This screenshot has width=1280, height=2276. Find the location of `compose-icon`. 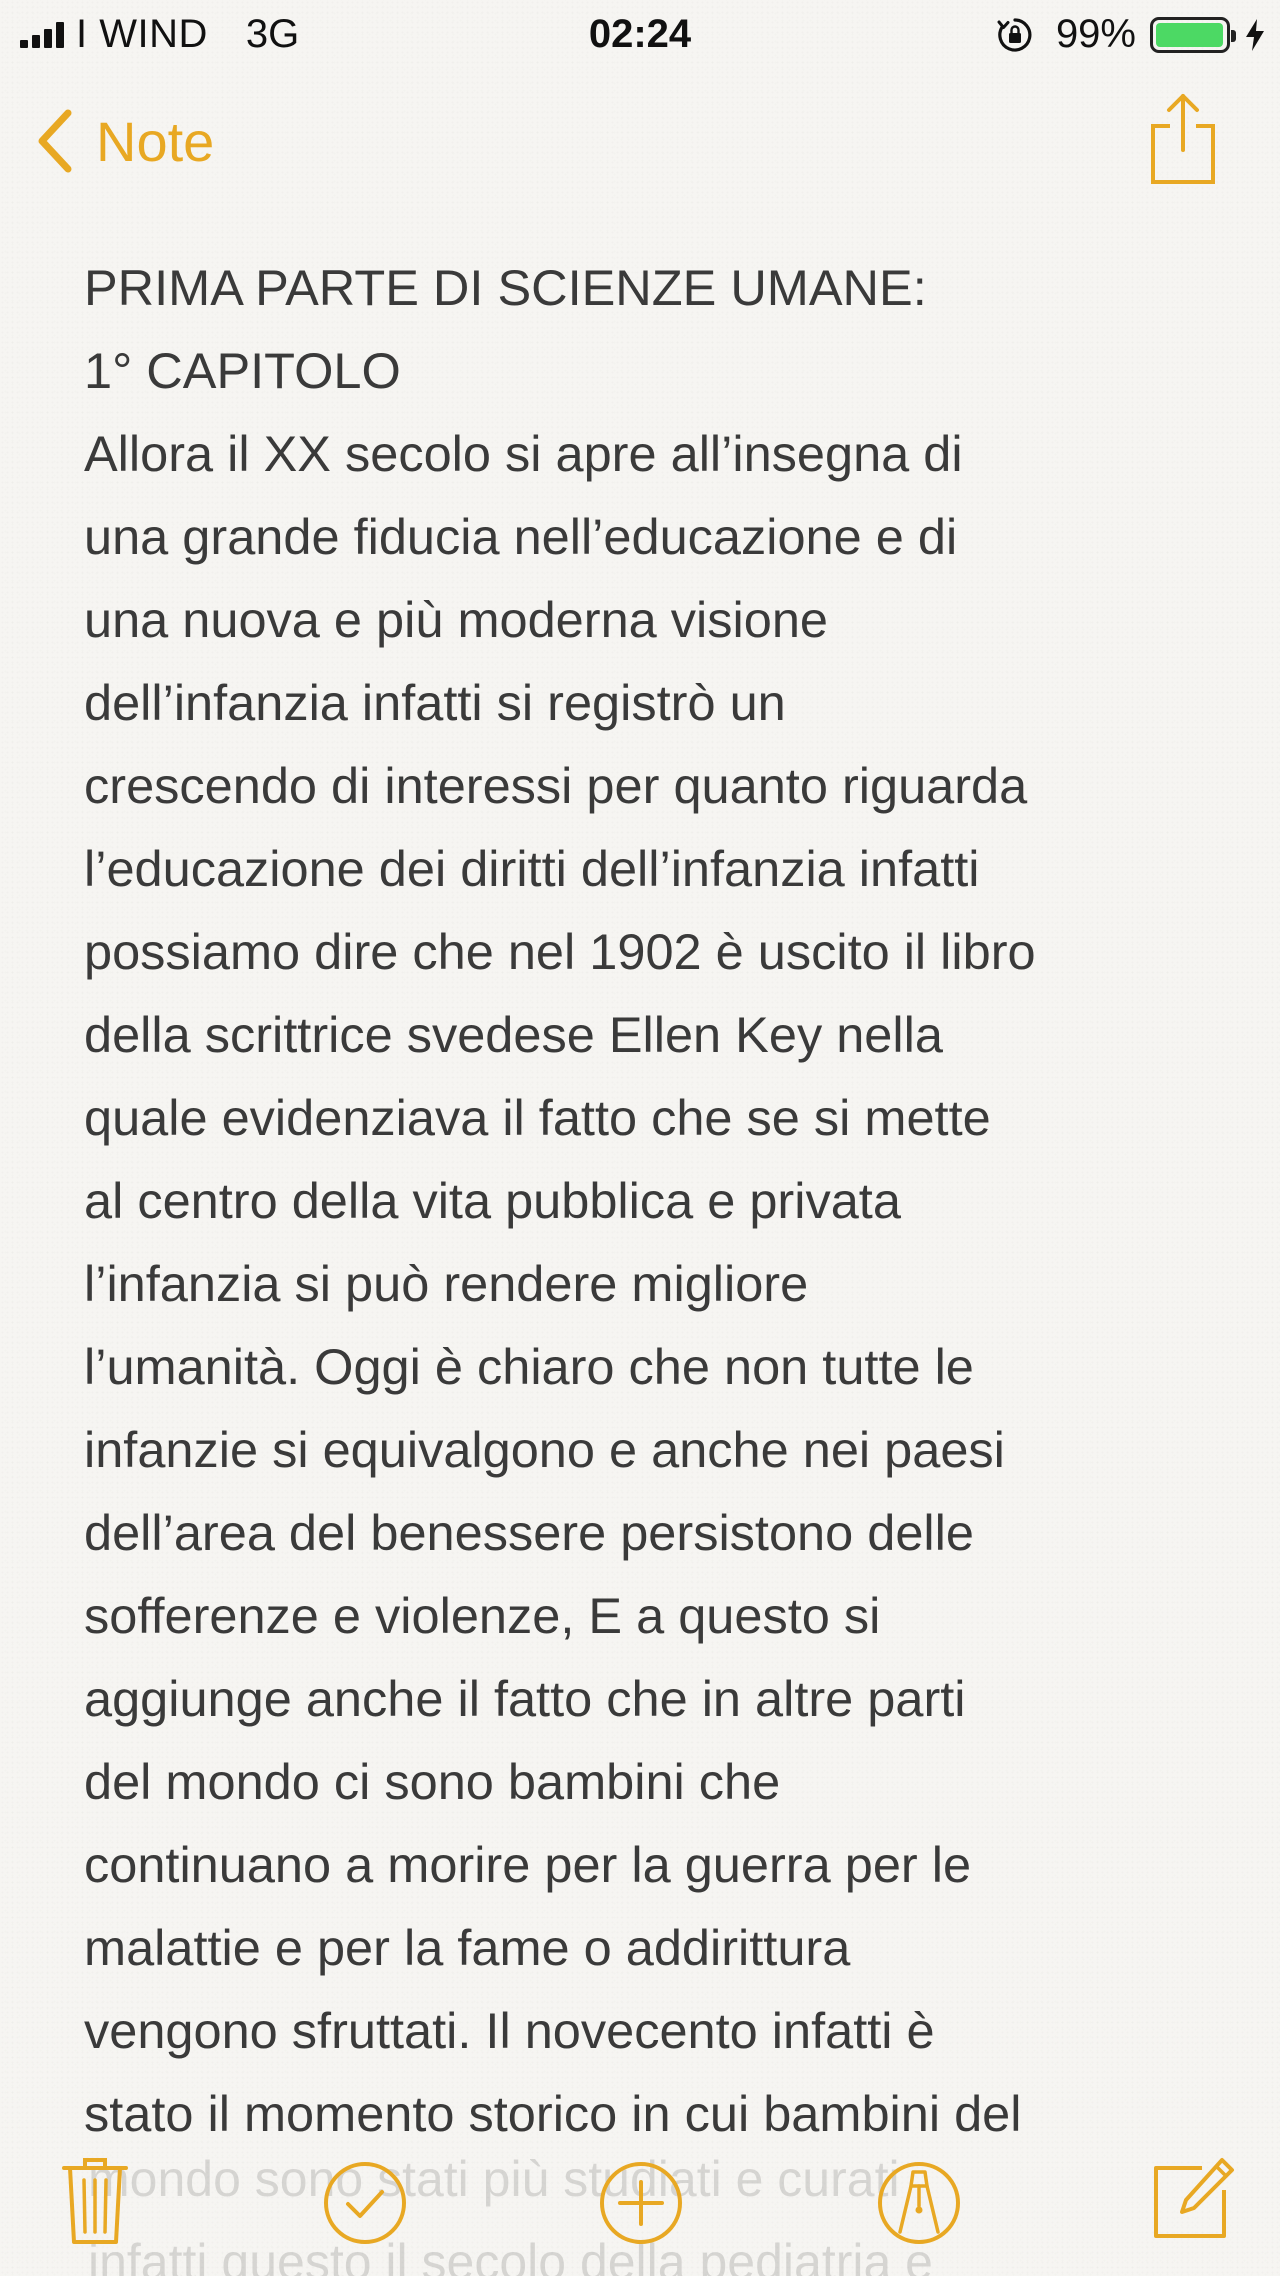

compose-icon is located at coordinates (1194, 2198).